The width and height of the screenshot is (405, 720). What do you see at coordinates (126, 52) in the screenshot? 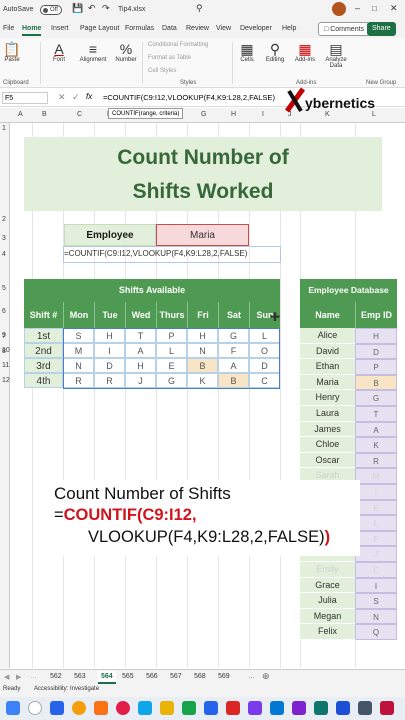
I see `number-button: % Number` at bounding box center [126, 52].